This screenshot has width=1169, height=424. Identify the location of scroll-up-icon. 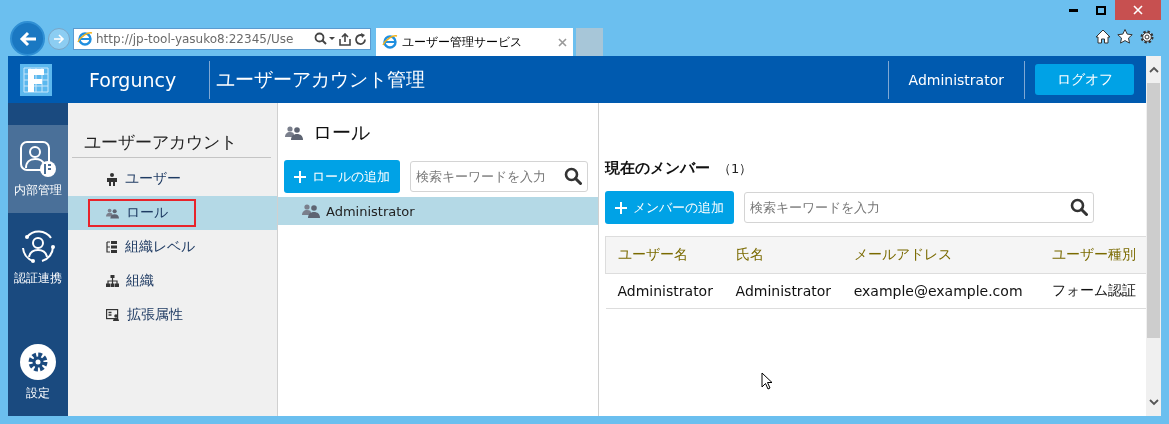
(1153, 69).